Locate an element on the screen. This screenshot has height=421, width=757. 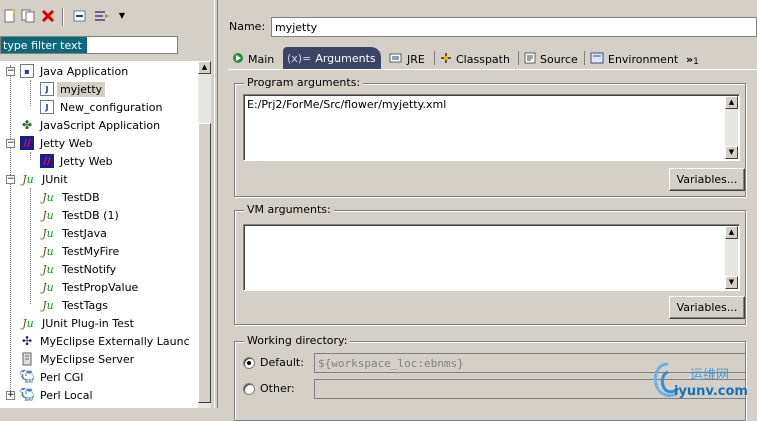
filter-icon is located at coordinates (102, 16).